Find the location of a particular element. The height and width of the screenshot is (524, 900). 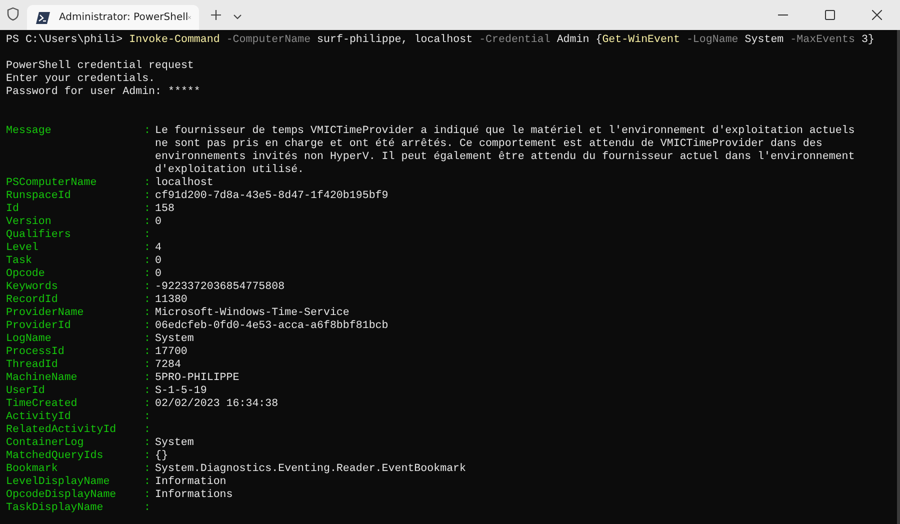

property-name: Opcode is located at coordinates (26, 274).